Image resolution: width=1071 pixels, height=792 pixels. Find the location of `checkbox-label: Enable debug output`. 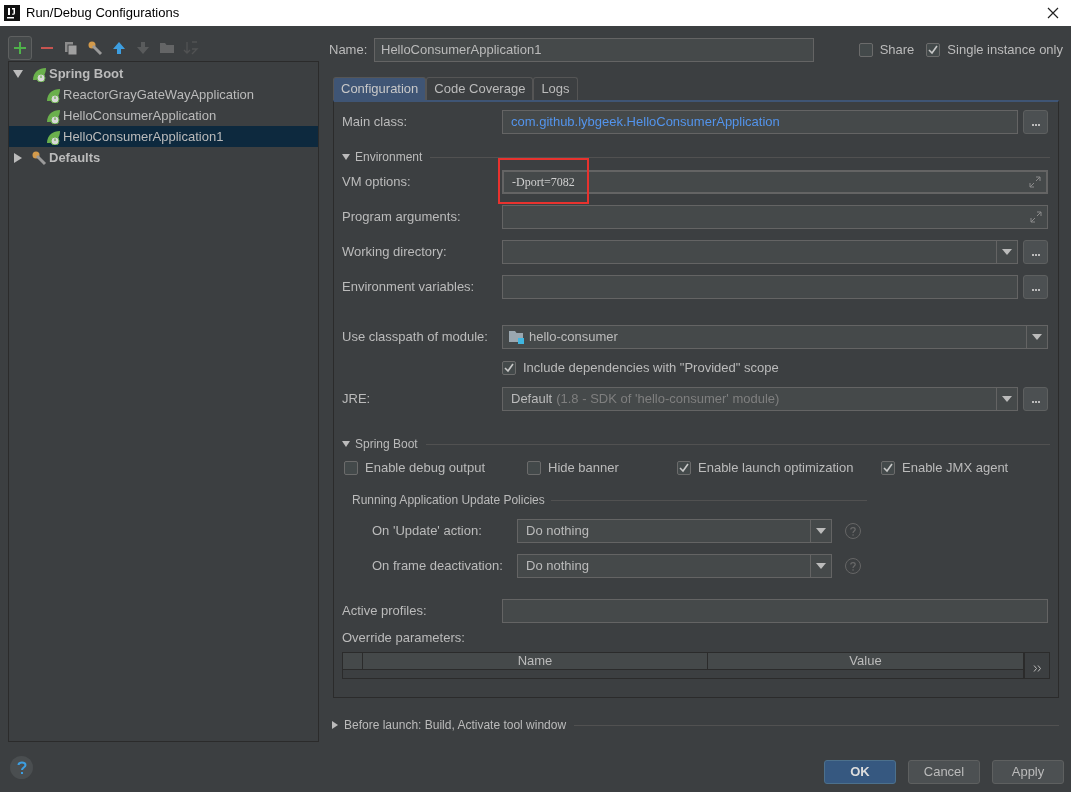

checkbox-label: Enable debug output is located at coordinates (425, 468).